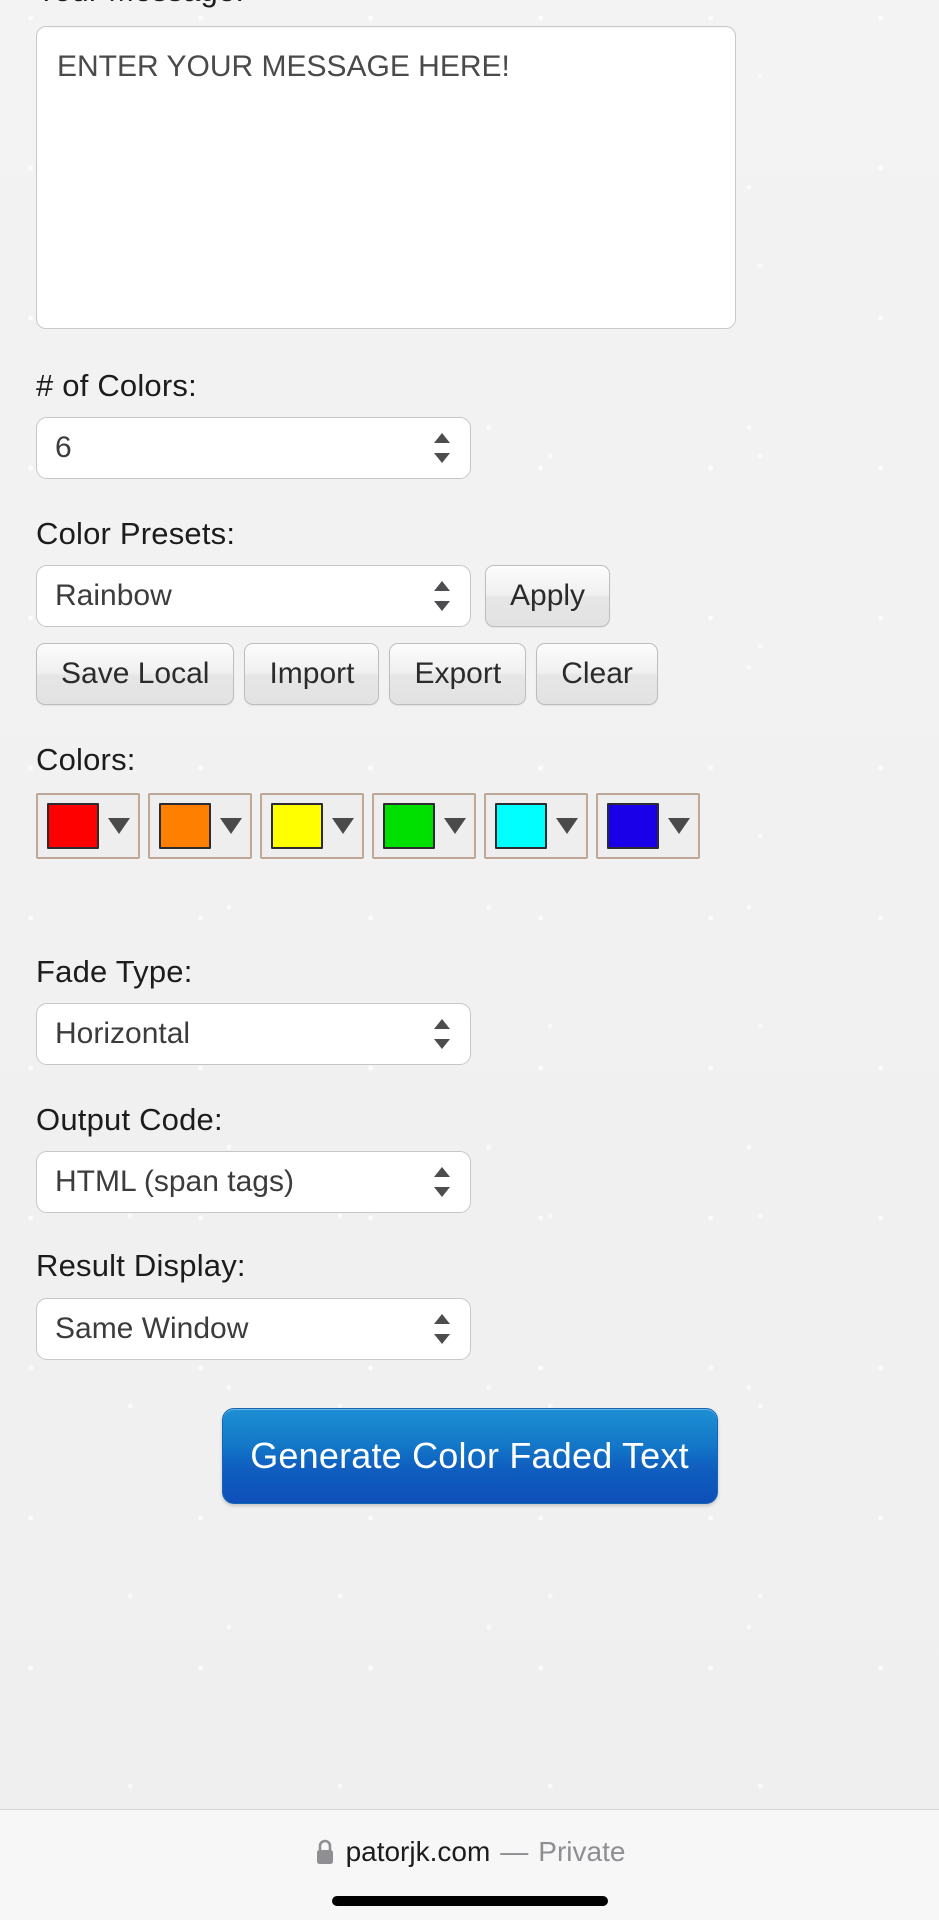  What do you see at coordinates (386, 177) in the screenshot?
I see `message-textarea: ENTER YOUR MESSAGE HERE!` at bounding box center [386, 177].